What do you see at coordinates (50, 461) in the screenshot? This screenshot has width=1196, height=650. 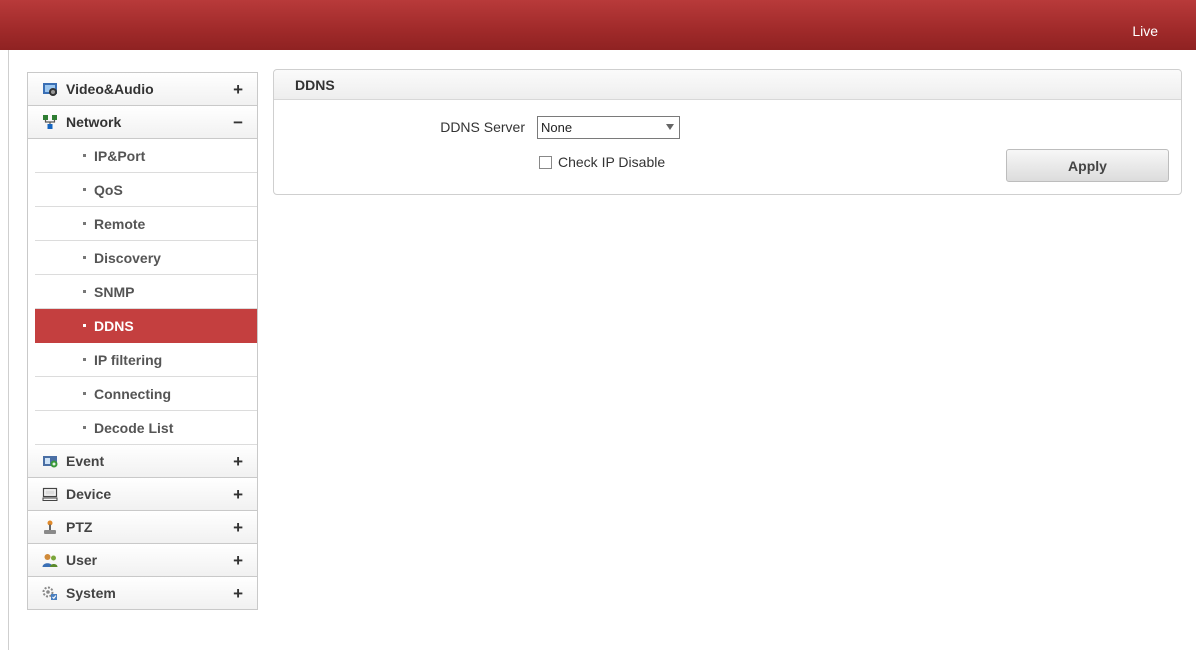 I see `event-icon` at bounding box center [50, 461].